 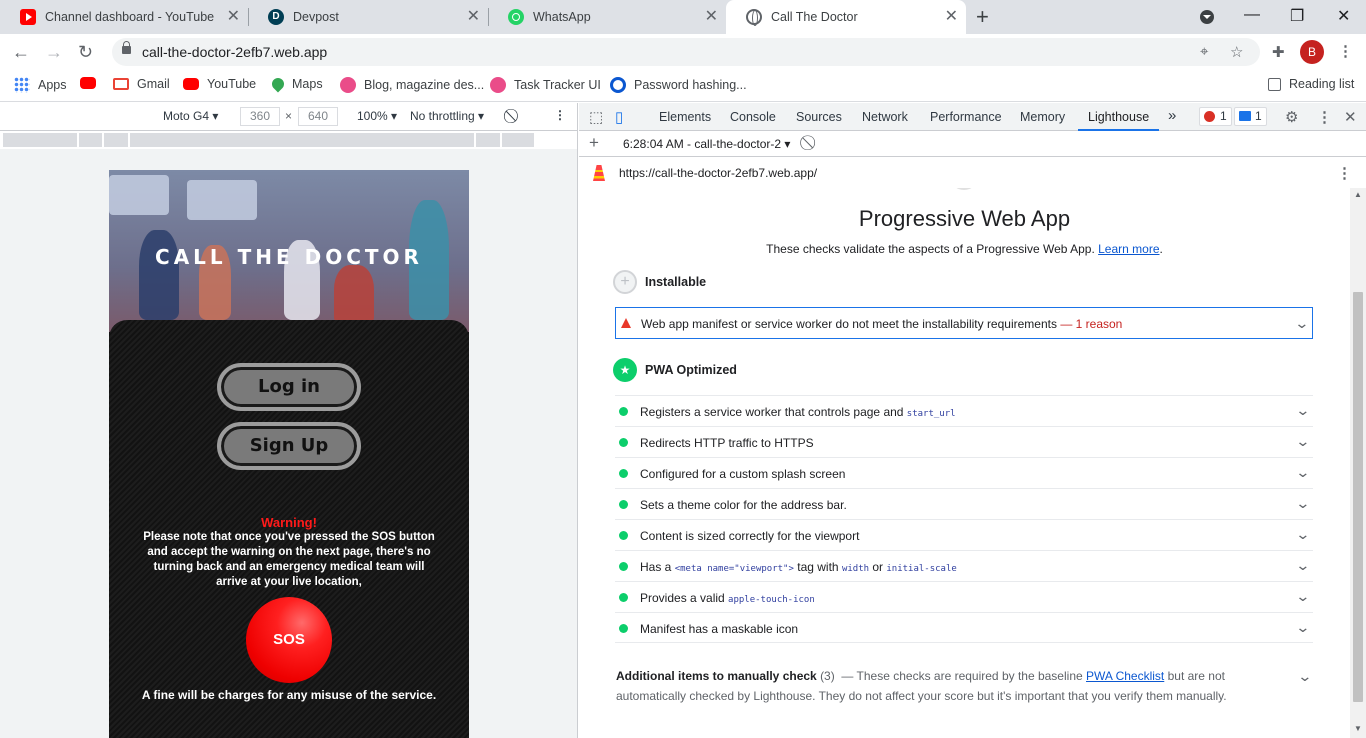 What do you see at coordinates (885, 117) in the screenshot?
I see `tab-network: Network` at bounding box center [885, 117].